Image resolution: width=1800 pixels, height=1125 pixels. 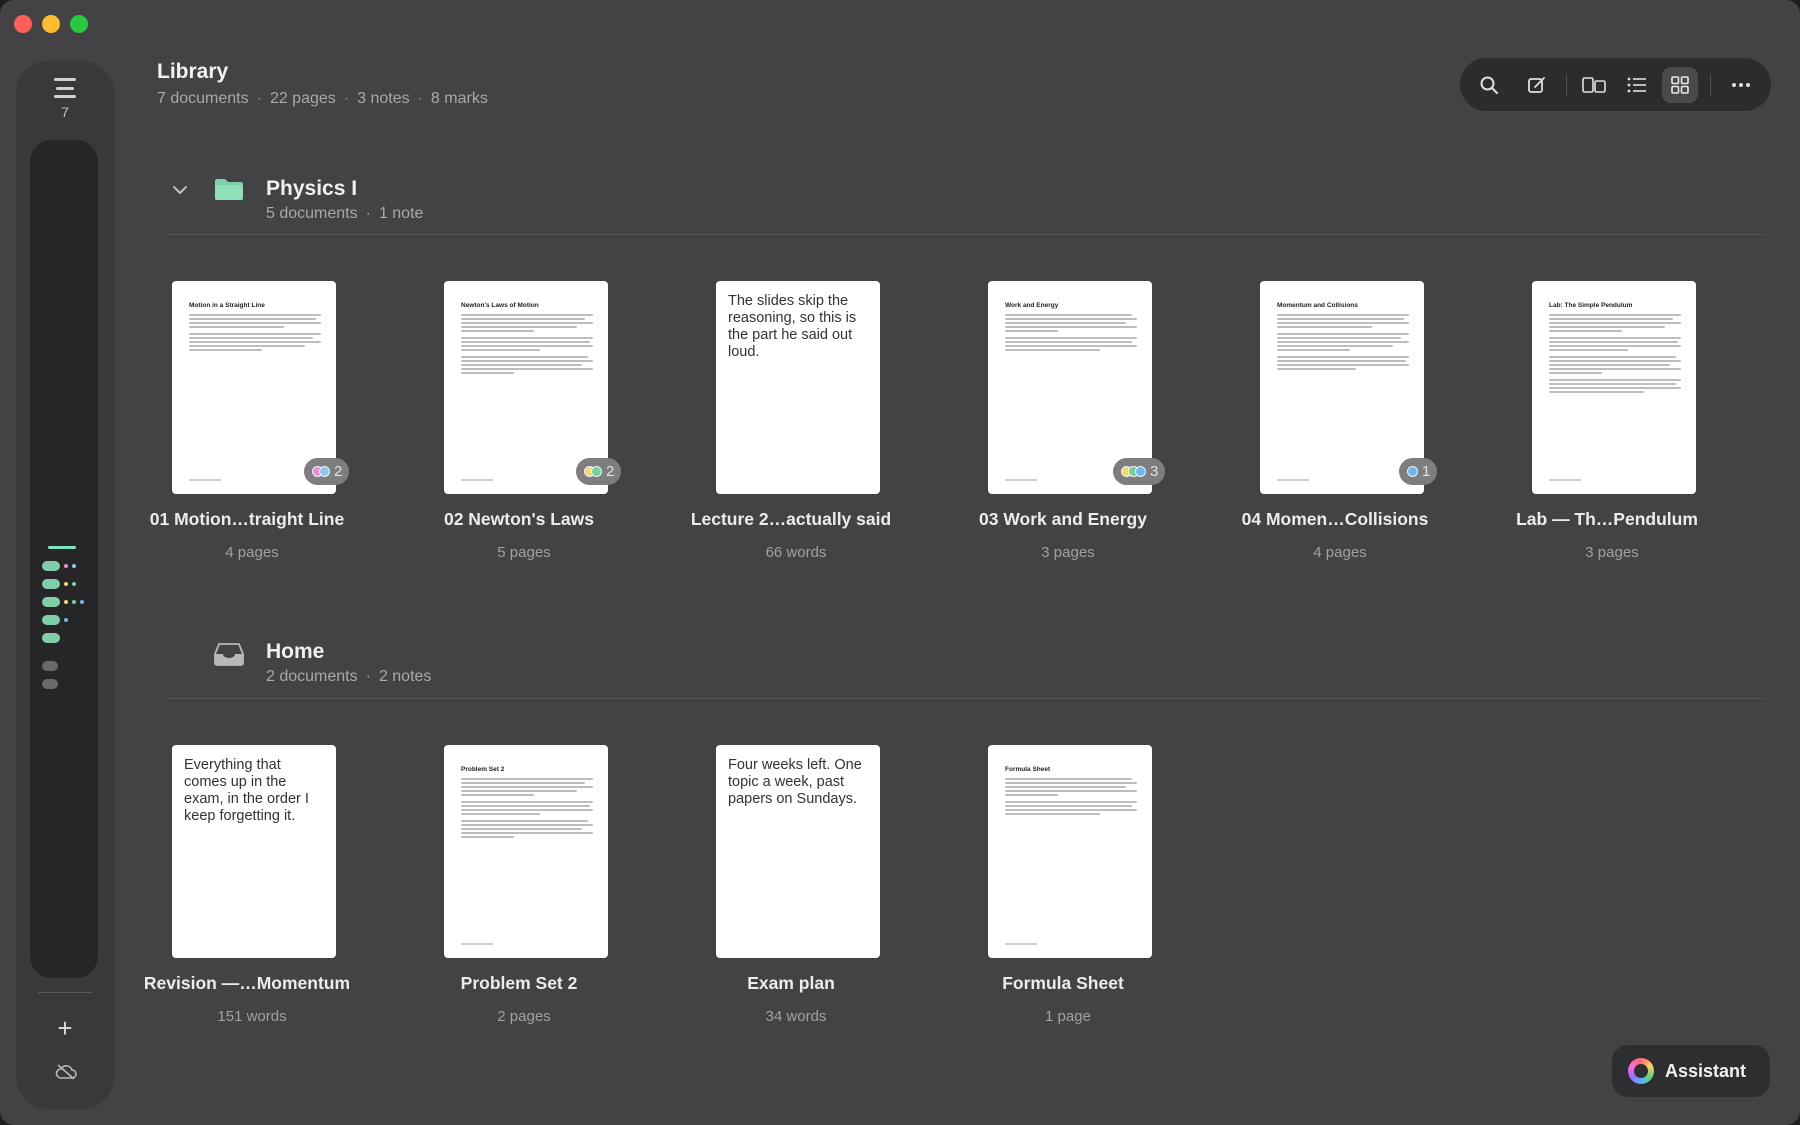 I want to click on marks-badge: 3, so click(x=1139, y=471).